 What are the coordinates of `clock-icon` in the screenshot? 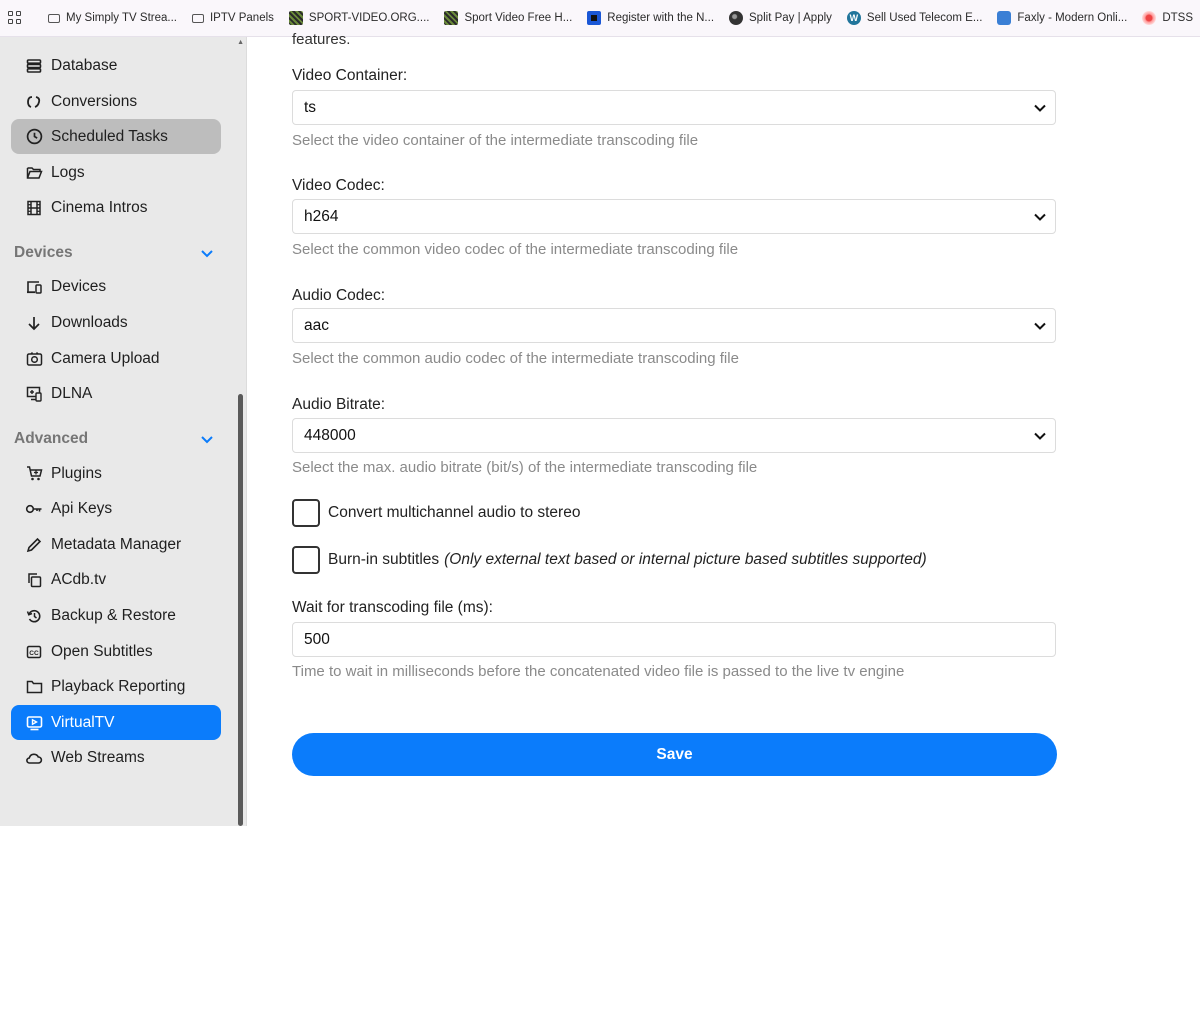 It's located at (34, 137).